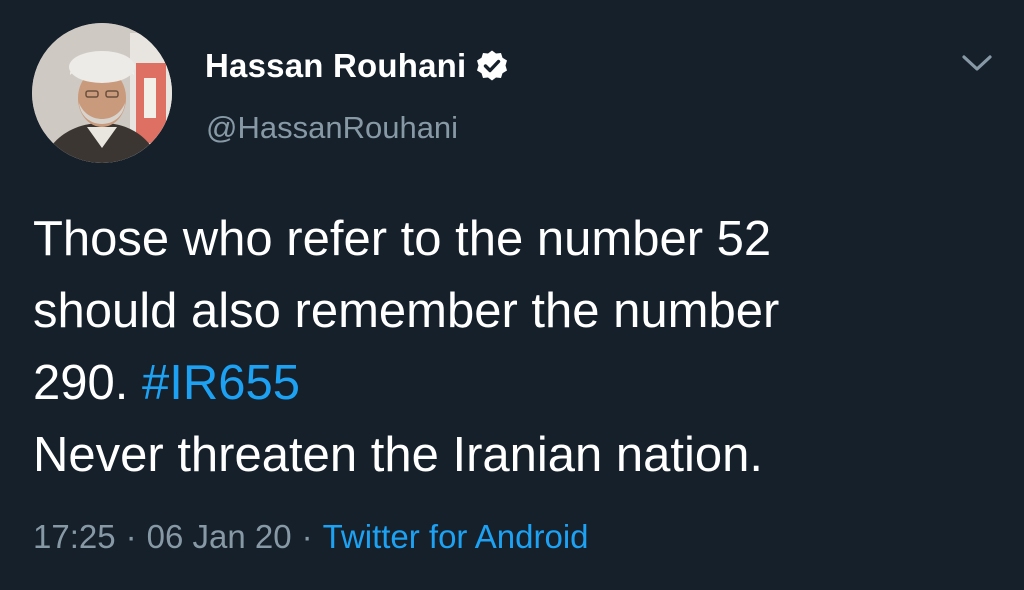 The width and height of the screenshot is (1024, 590). Describe the element at coordinates (219, 536) in the screenshot. I see `tweet-date: 06 Jan 20` at that location.